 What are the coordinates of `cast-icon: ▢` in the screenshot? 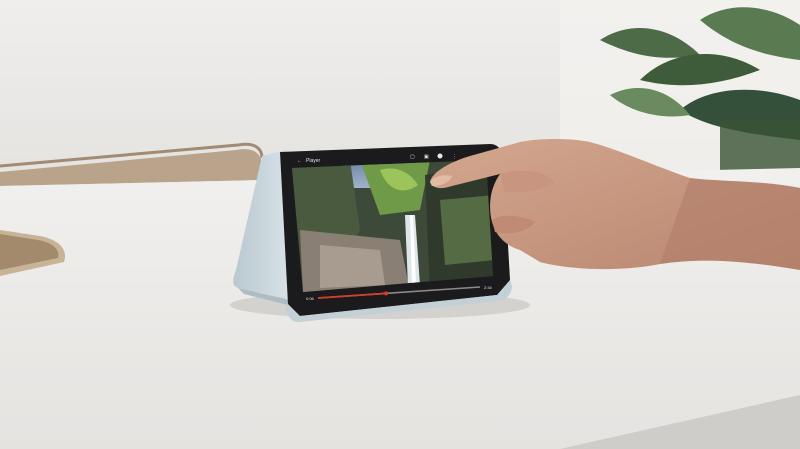 It's located at (412, 157).